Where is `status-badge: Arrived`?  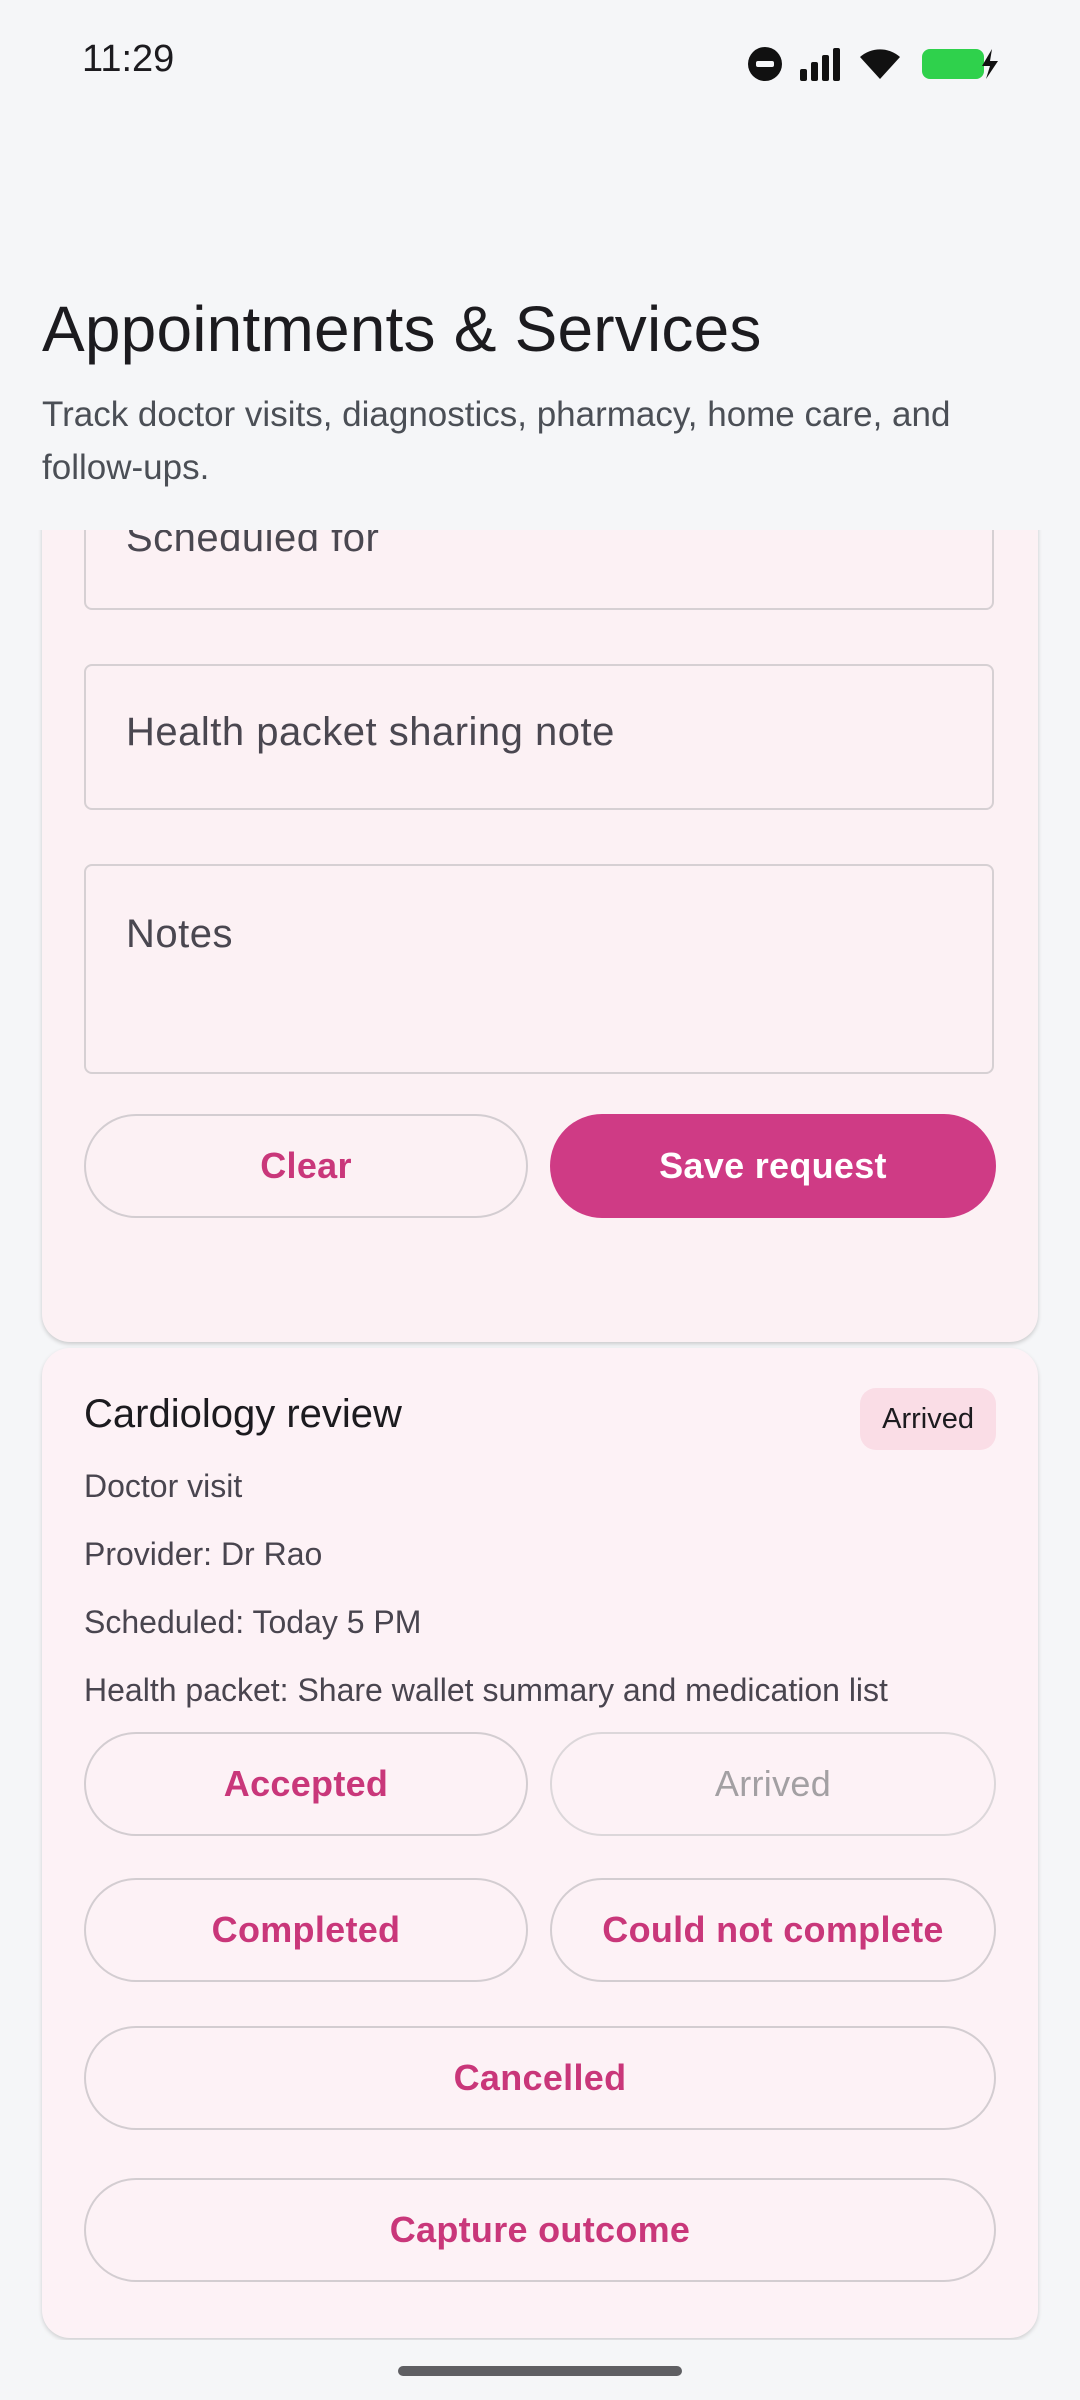 status-badge: Arrived is located at coordinates (928, 1419).